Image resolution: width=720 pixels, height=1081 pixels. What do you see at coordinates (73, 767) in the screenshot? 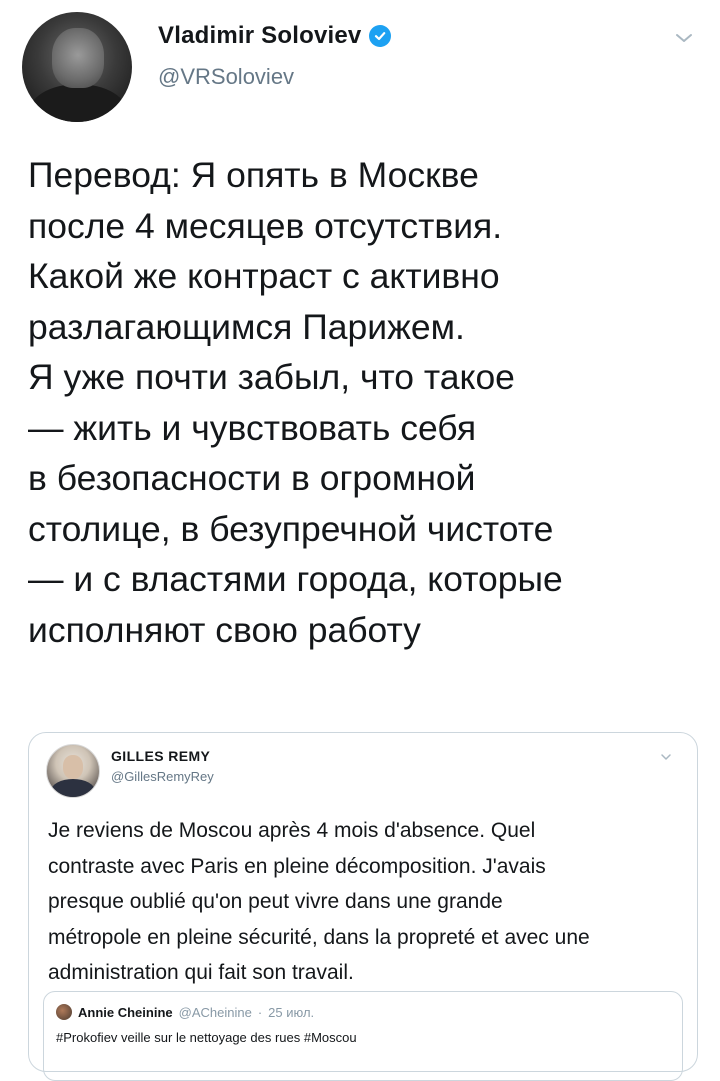
I see `avatar-head` at bounding box center [73, 767].